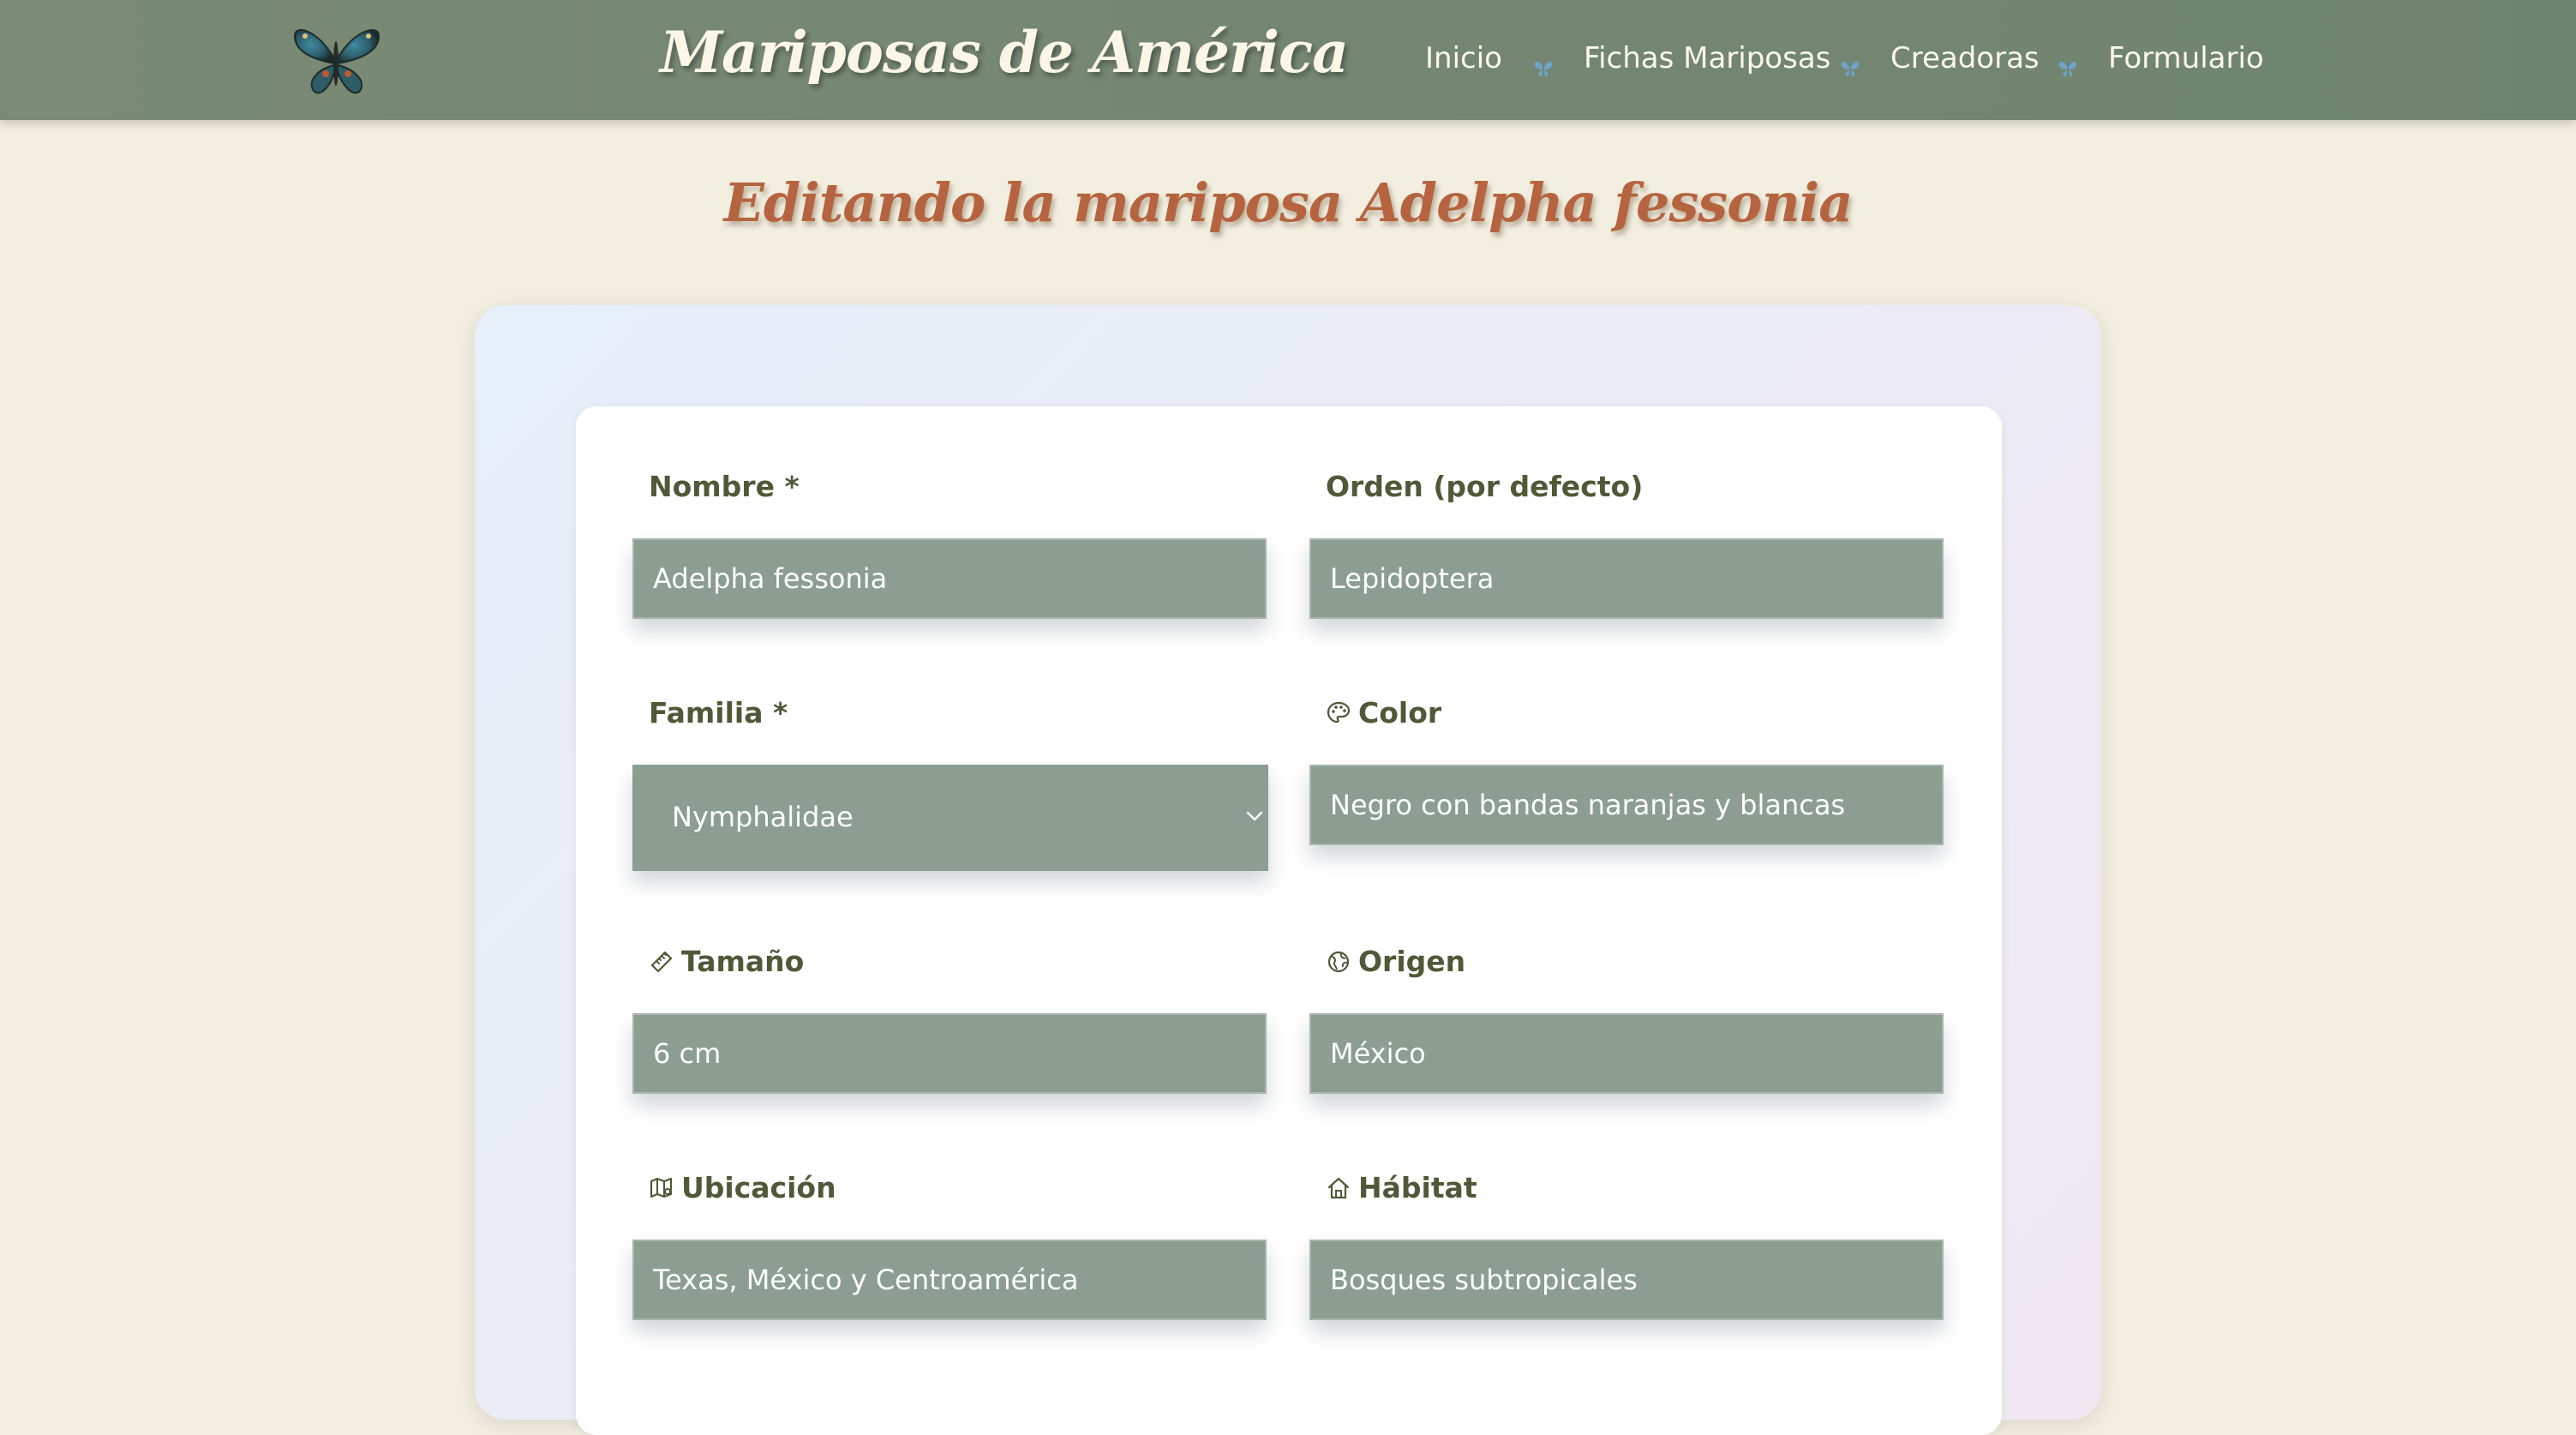 The width and height of the screenshot is (2576, 1435). Describe the element at coordinates (949, 1280) in the screenshot. I see `ubicacion-input` at that location.